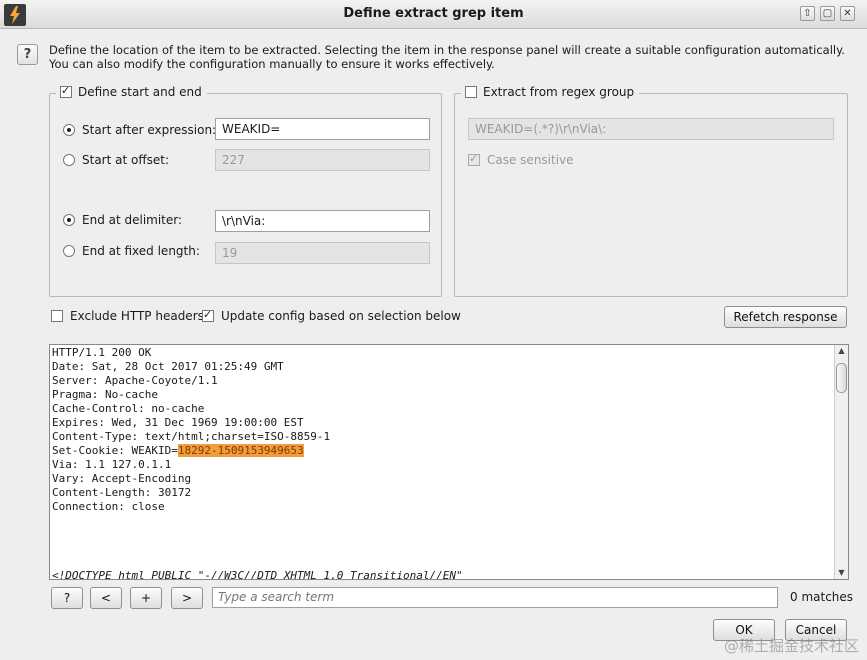 The height and width of the screenshot is (660, 867). Describe the element at coordinates (115, 450) in the screenshot. I see `set-cookie-prefix: Set-Cookie: WEAKID=` at that location.